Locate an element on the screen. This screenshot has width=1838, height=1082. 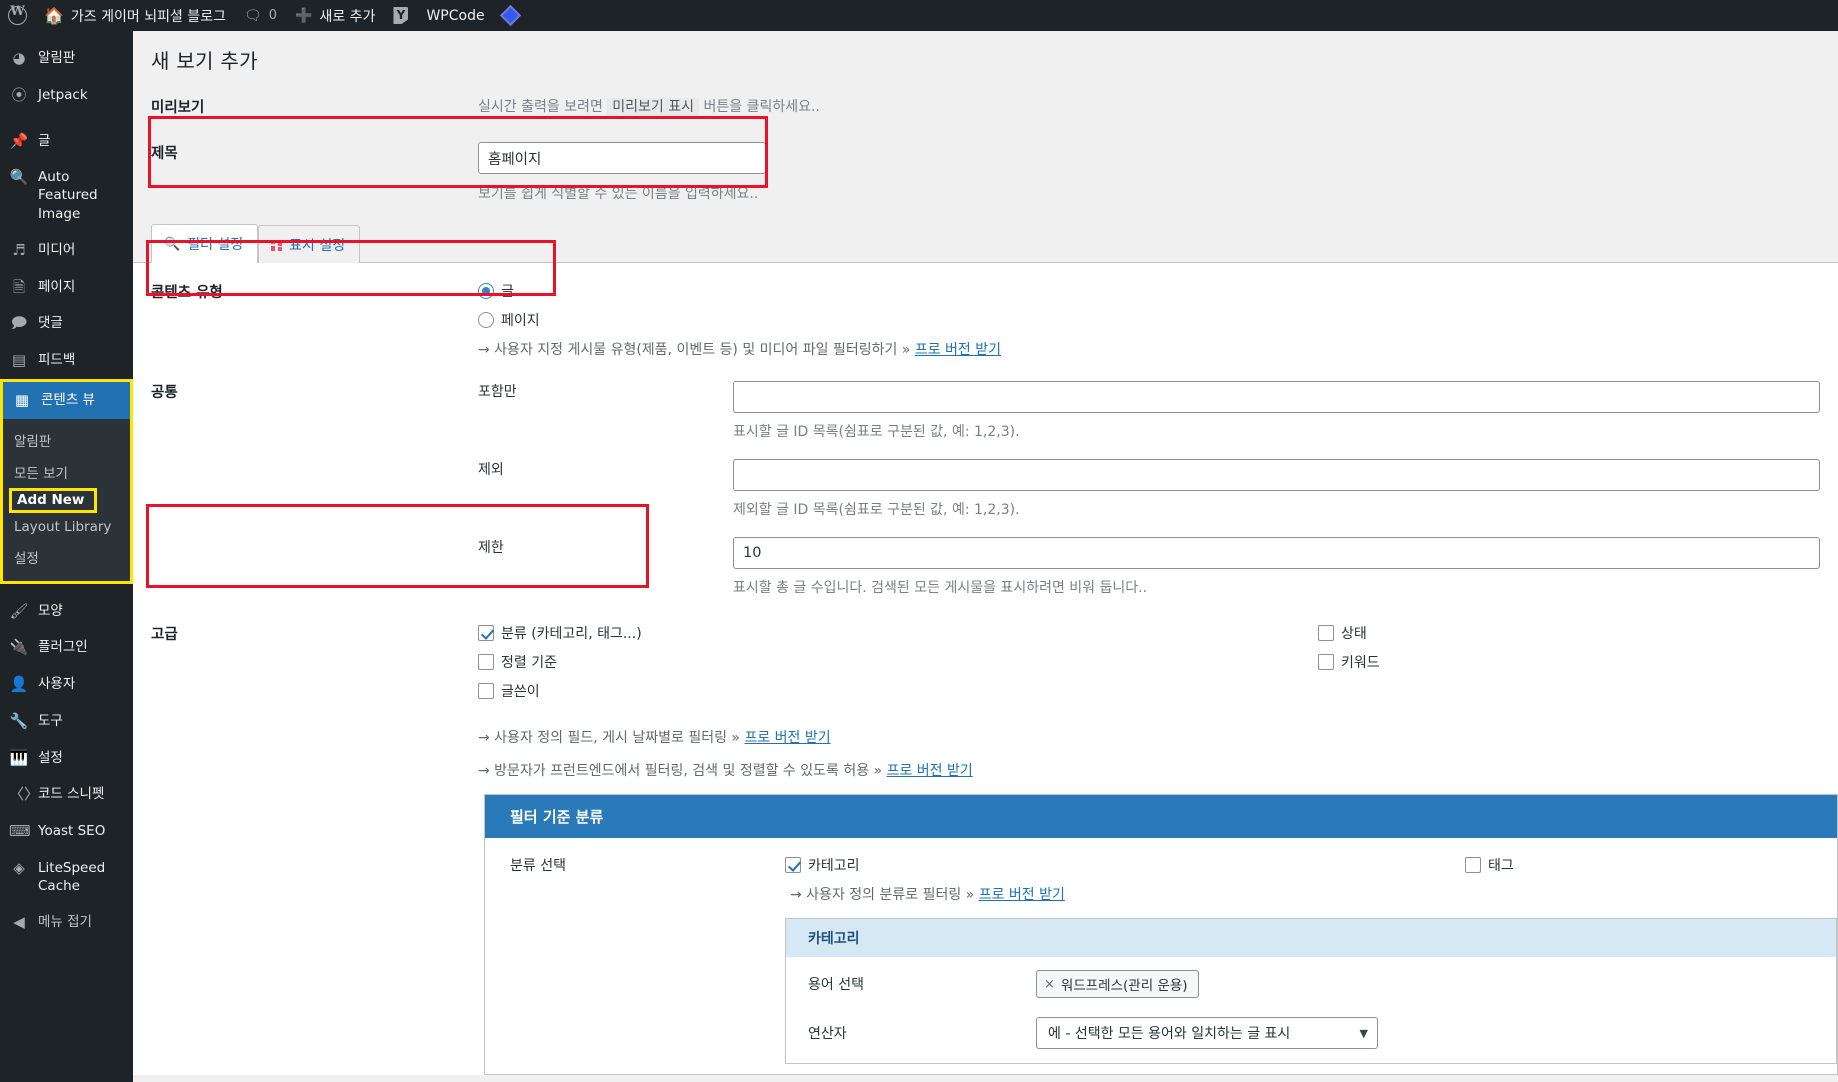
sidebar-item-users: 👤 사용자 is located at coordinates (66, 684).